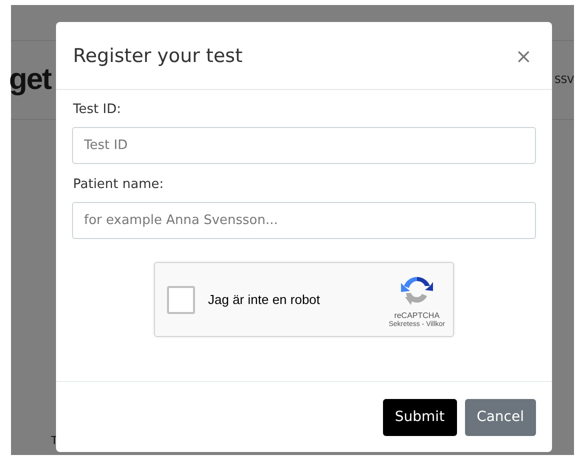 This screenshot has height=464, width=579. What do you see at coordinates (416, 291) in the screenshot?
I see `recaptcha-logo-icon` at bounding box center [416, 291].